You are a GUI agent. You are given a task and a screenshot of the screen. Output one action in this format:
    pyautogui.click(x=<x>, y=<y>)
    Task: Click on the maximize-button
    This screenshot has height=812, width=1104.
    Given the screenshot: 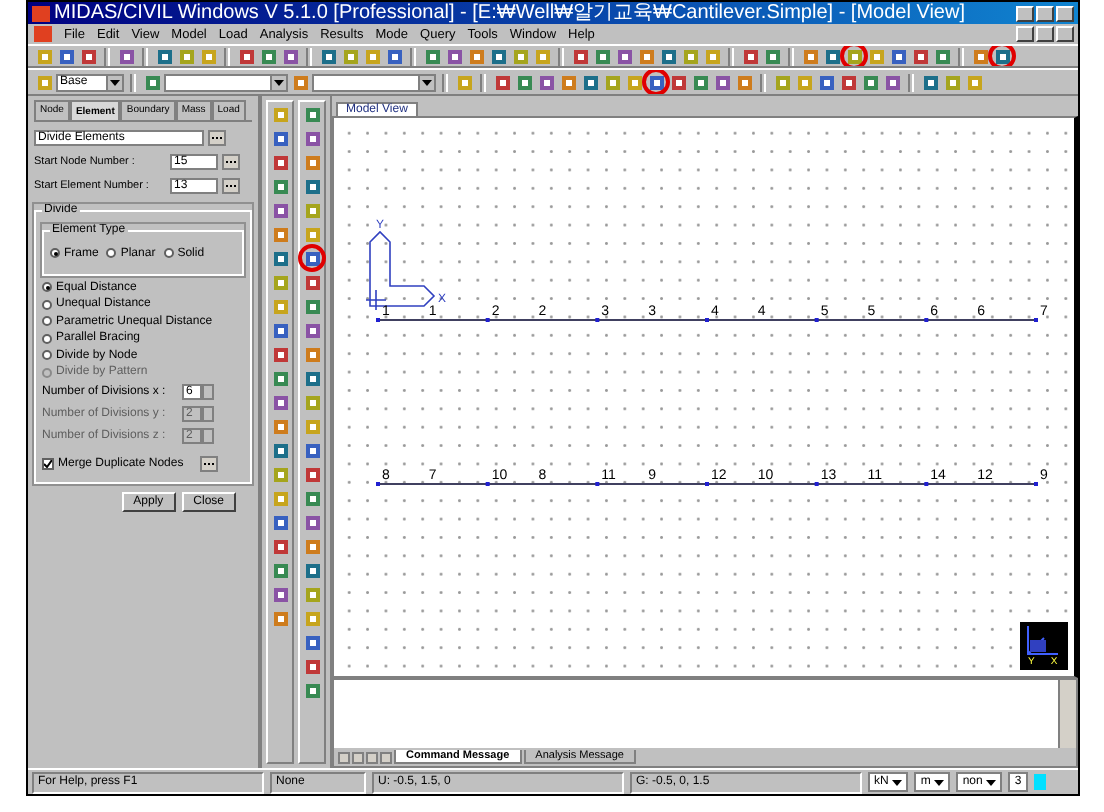 What is the action you would take?
    pyautogui.click(x=1045, y=13)
    